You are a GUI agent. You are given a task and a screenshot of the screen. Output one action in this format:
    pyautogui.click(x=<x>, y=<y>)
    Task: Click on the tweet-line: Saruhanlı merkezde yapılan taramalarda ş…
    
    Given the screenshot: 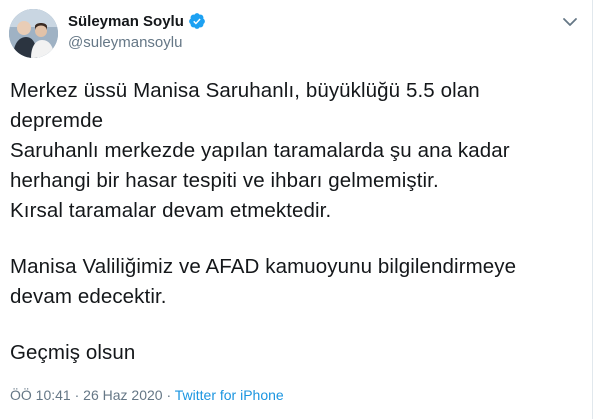 What is the action you would take?
    pyautogui.click(x=260, y=150)
    